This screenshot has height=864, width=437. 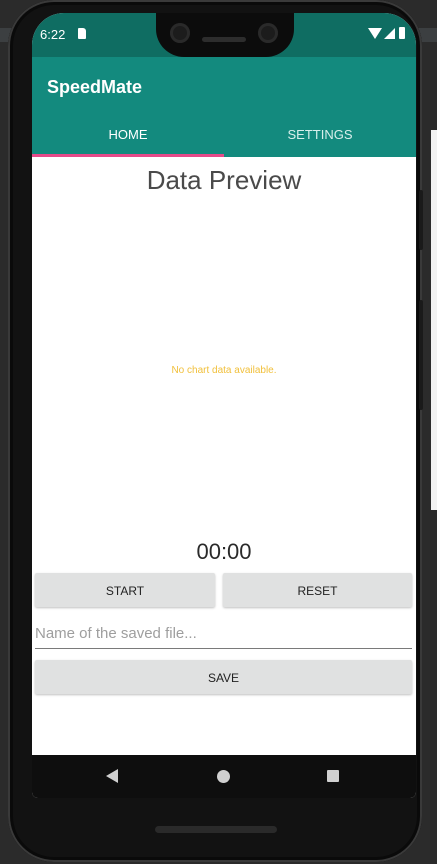 What do you see at coordinates (95, 87) in the screenshot?
I see `app-title: SpeedMate` at bounding box center [95, 87].